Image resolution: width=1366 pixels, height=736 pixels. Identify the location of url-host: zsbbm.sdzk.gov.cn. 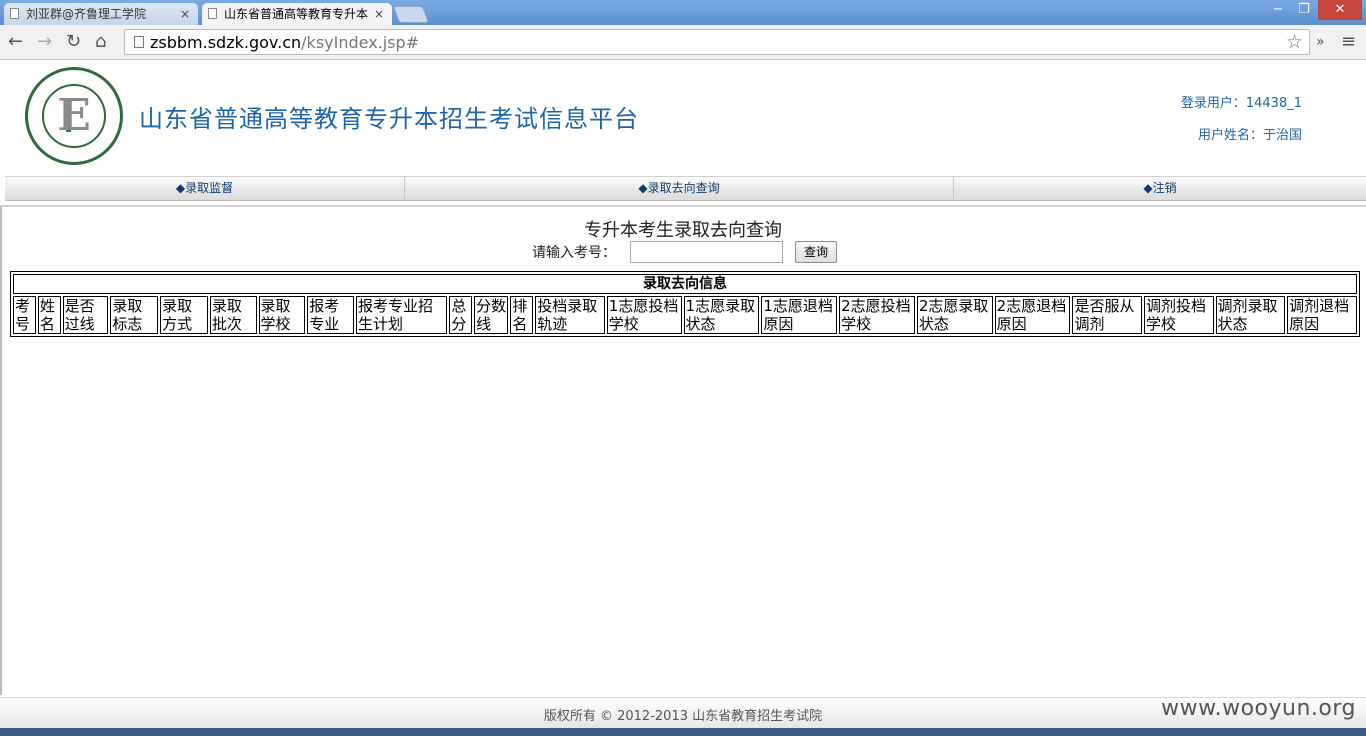
(226, 42).